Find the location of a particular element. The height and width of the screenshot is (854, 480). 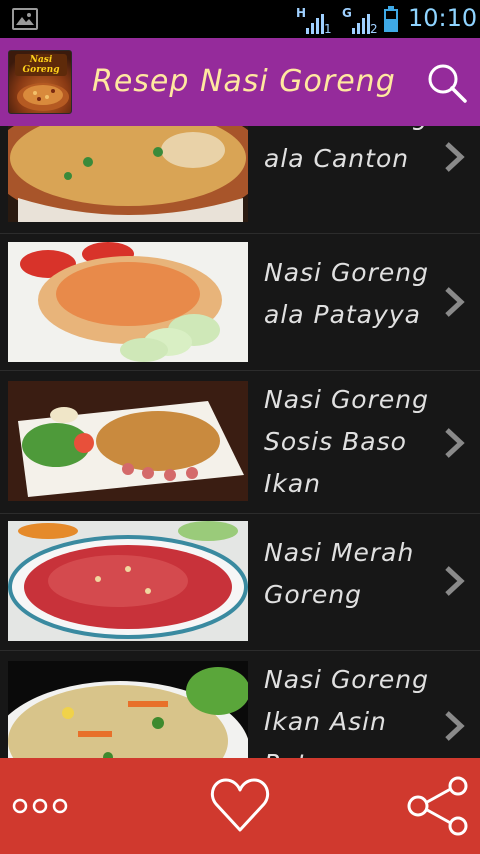

search-button is located at coordinates (447, 83).